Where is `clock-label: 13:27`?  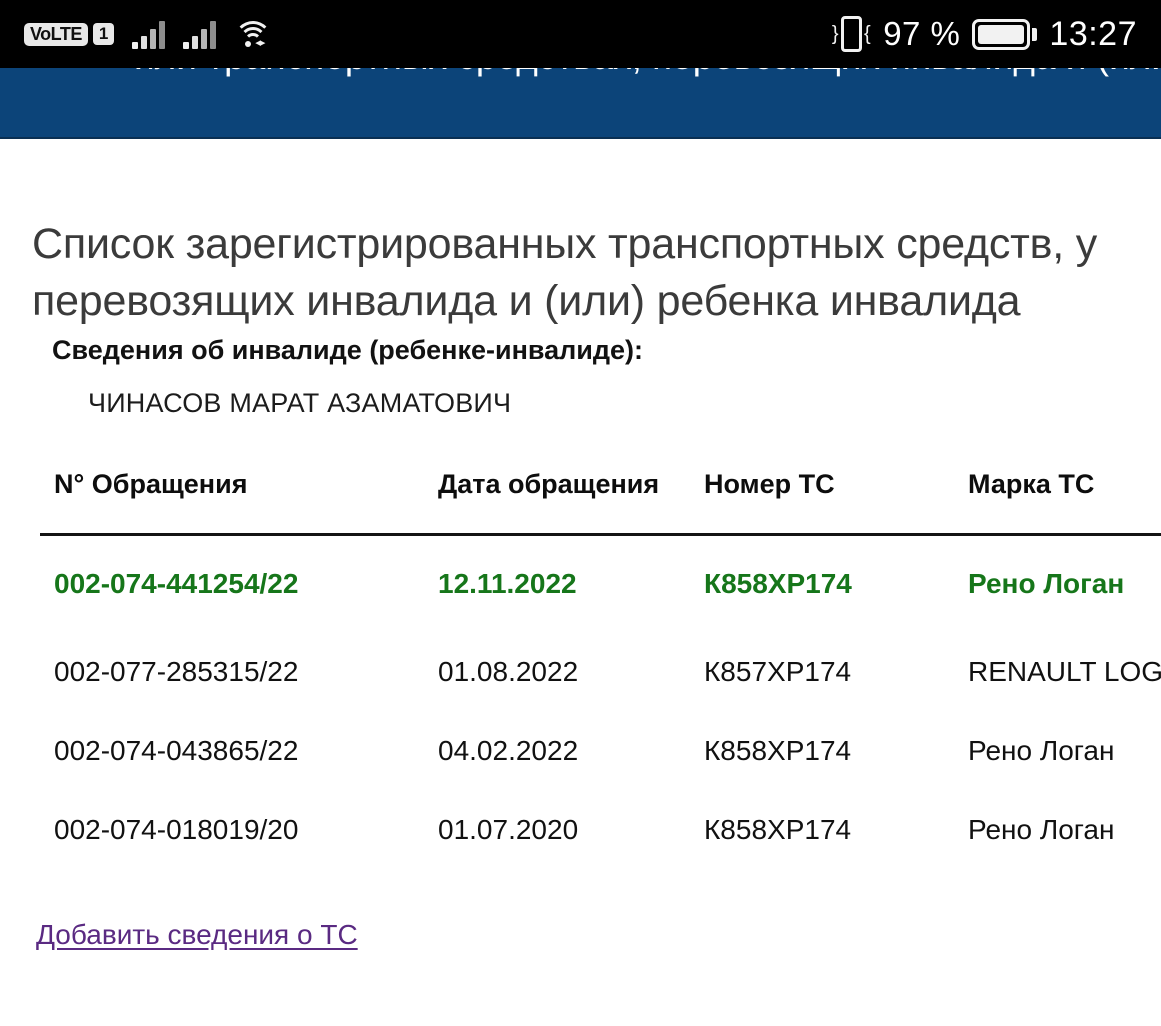
clock-label: 13:27 is located at coordinates (1093, 33).